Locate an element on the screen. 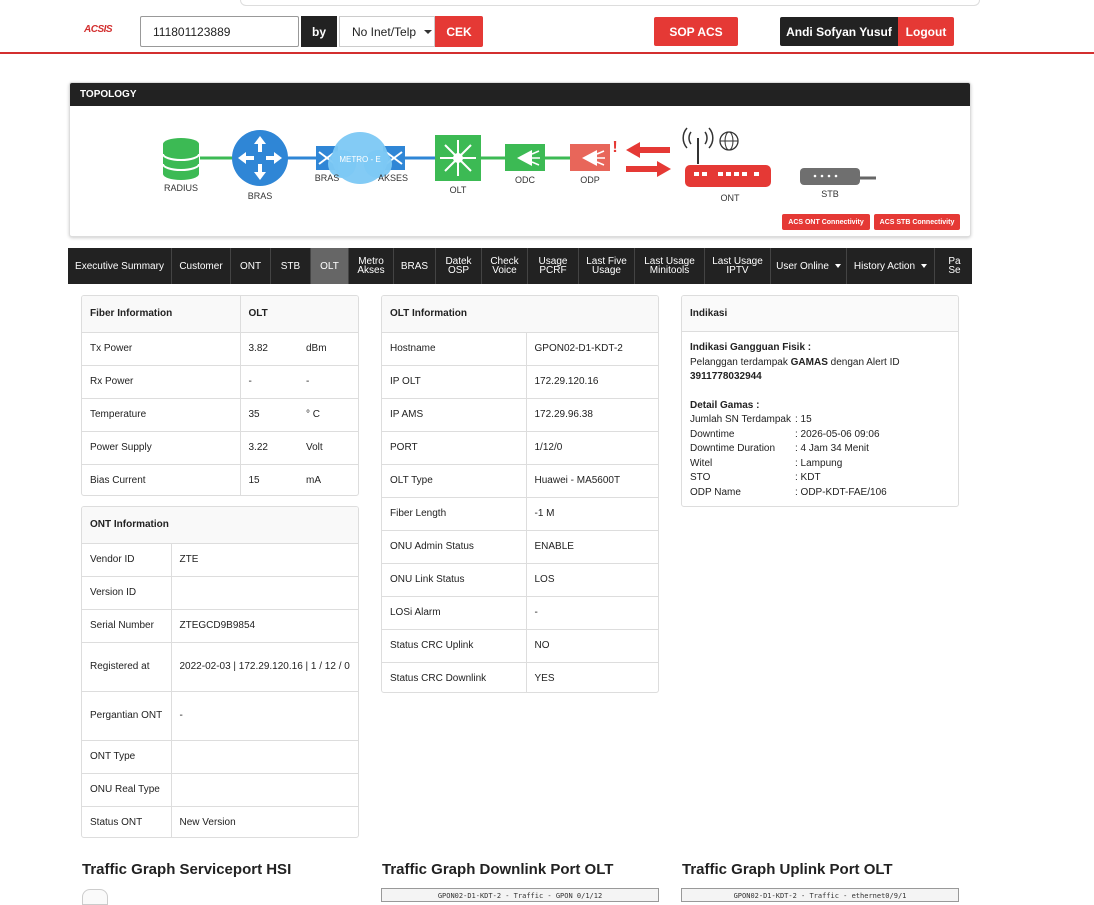 The width and height of the screenshot is (1094, 905). stb-box-icon is located at coordinates (830, 176).